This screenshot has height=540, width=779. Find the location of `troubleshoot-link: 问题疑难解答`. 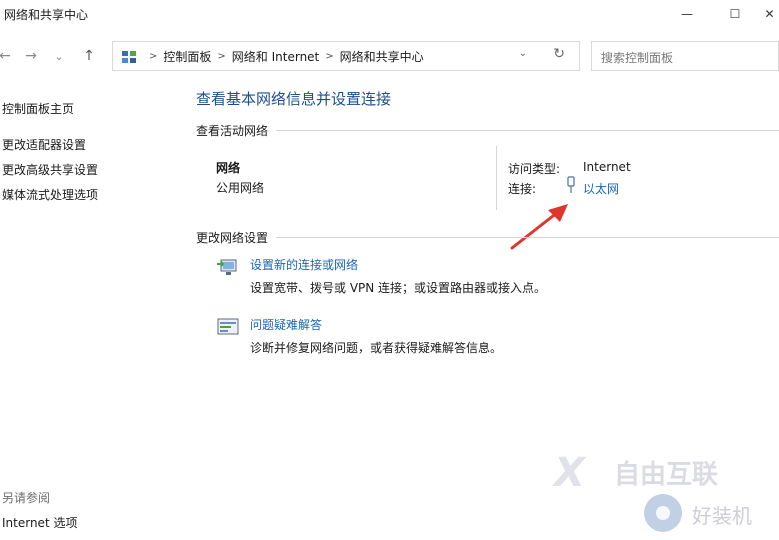

troubleshoot-link: 问题疑难解答 is located at coordinates (286, 324).